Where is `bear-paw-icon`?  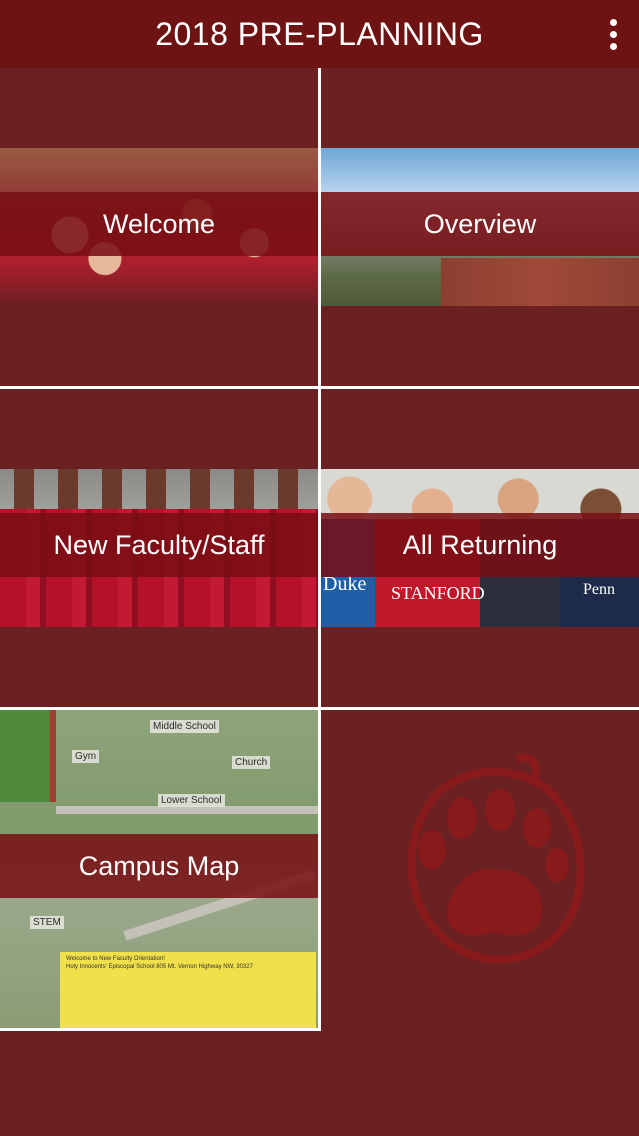 bear-paw-icon is located at coordinates (496, 858).